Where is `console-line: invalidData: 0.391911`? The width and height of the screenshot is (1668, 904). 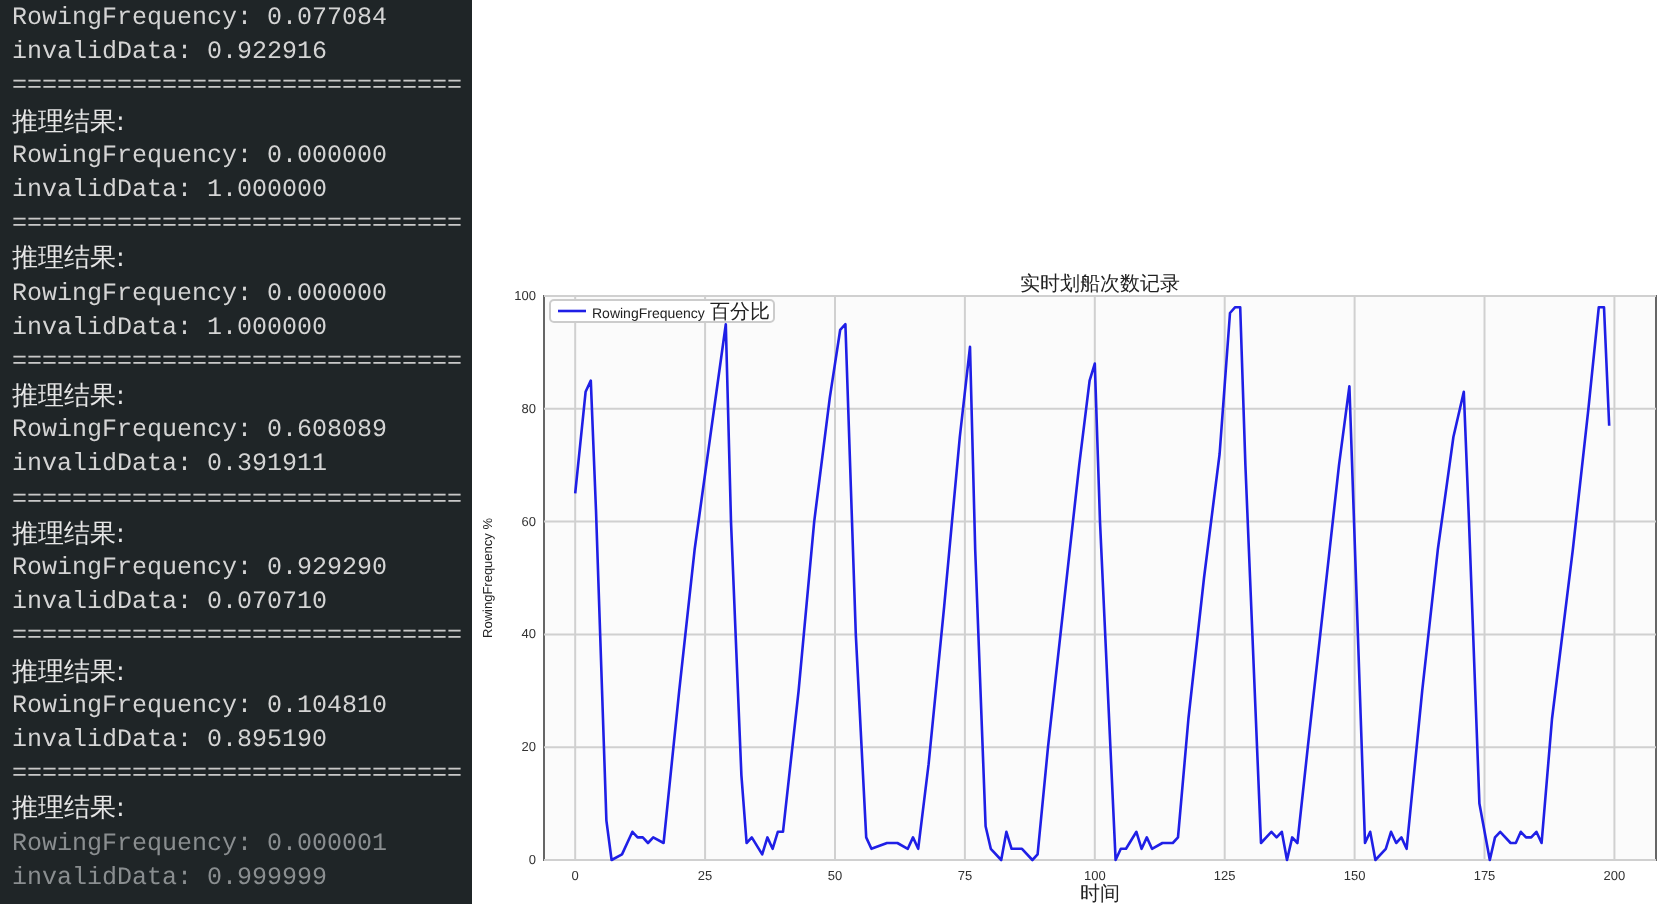
console-line: invalidData: 0.391911 is located at coordinates (171, 465).